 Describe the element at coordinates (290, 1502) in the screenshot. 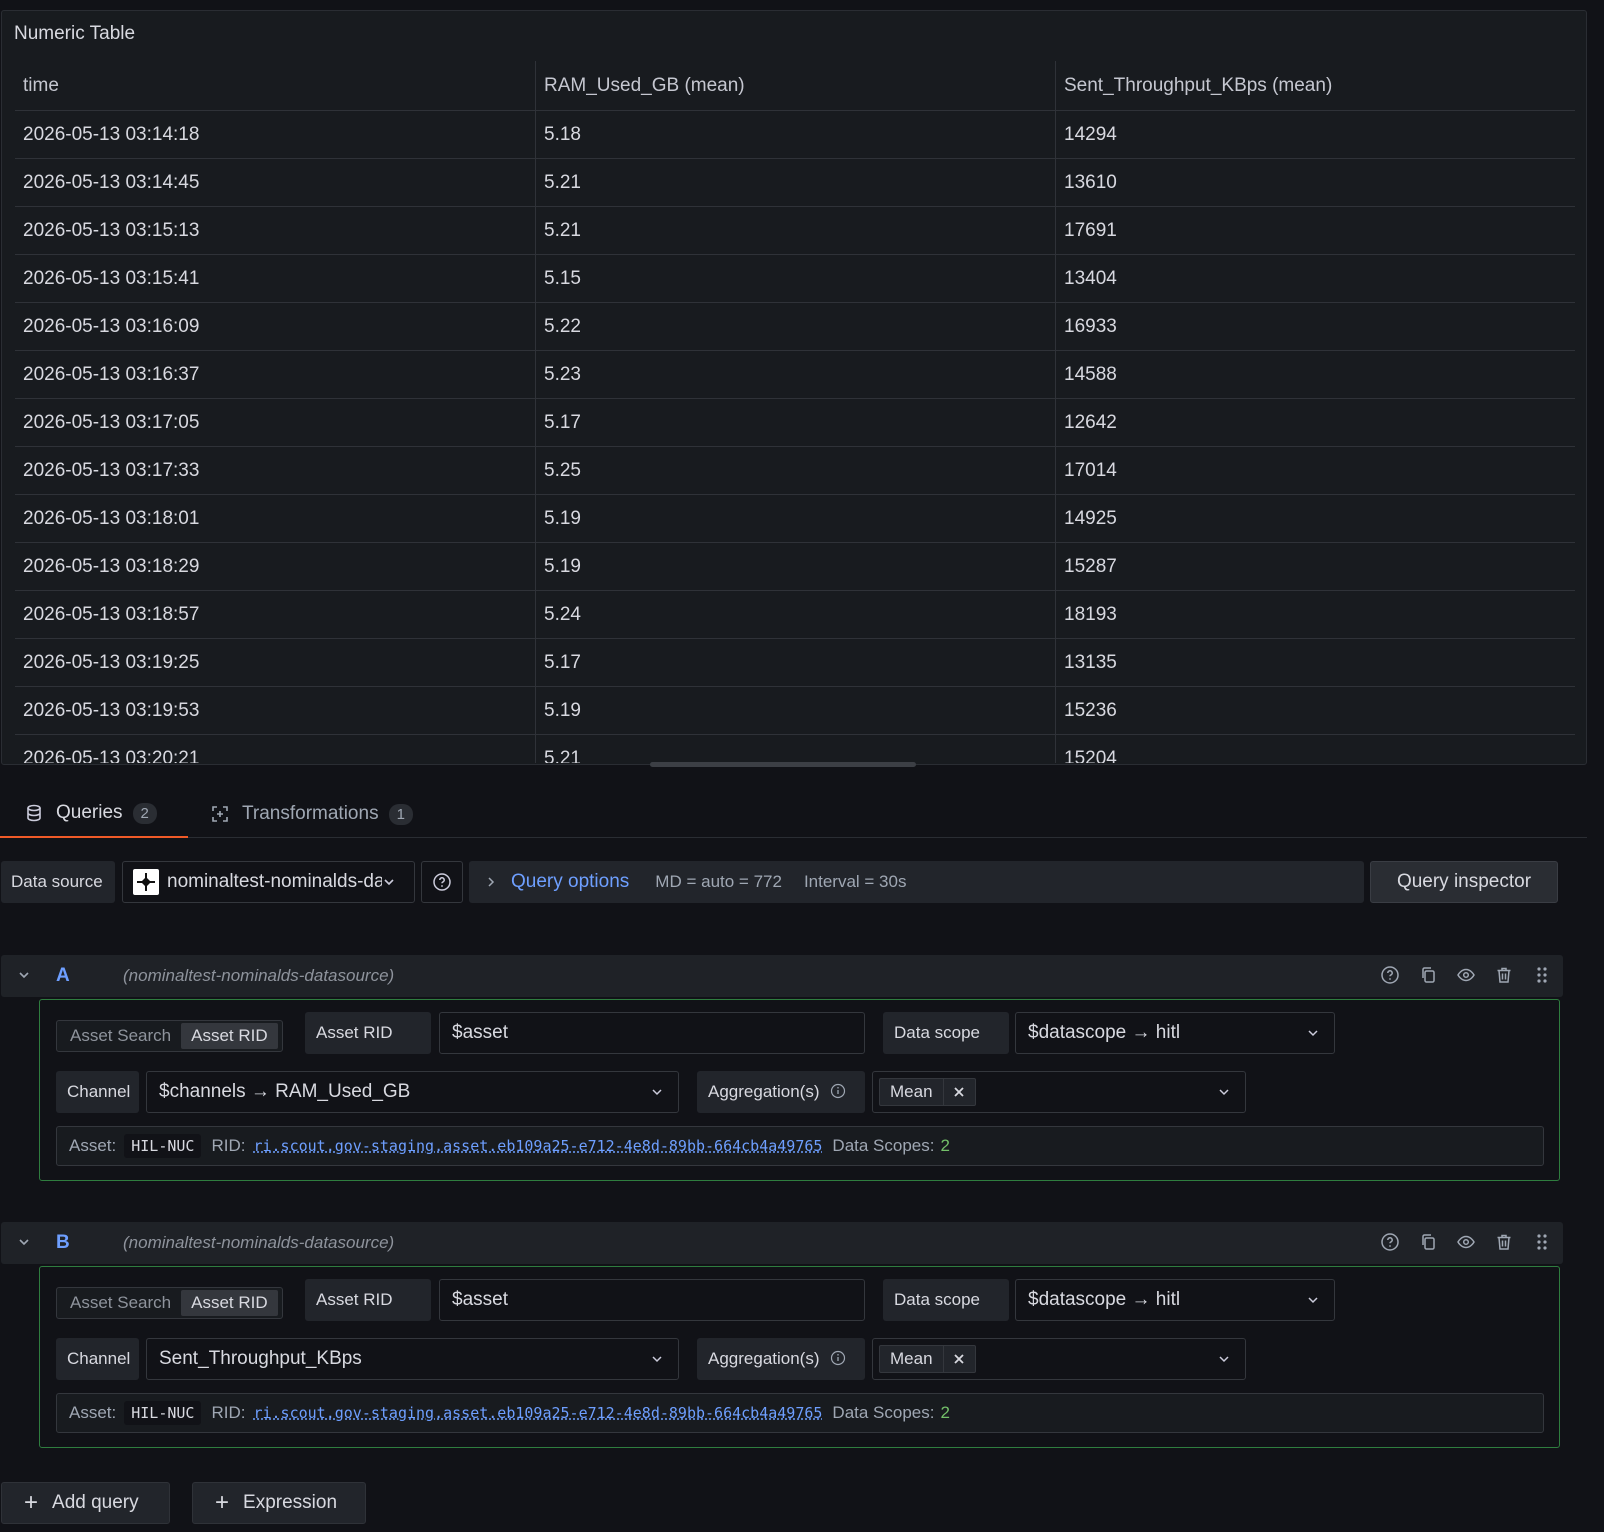

I see `expression-label: Expression` at that location.